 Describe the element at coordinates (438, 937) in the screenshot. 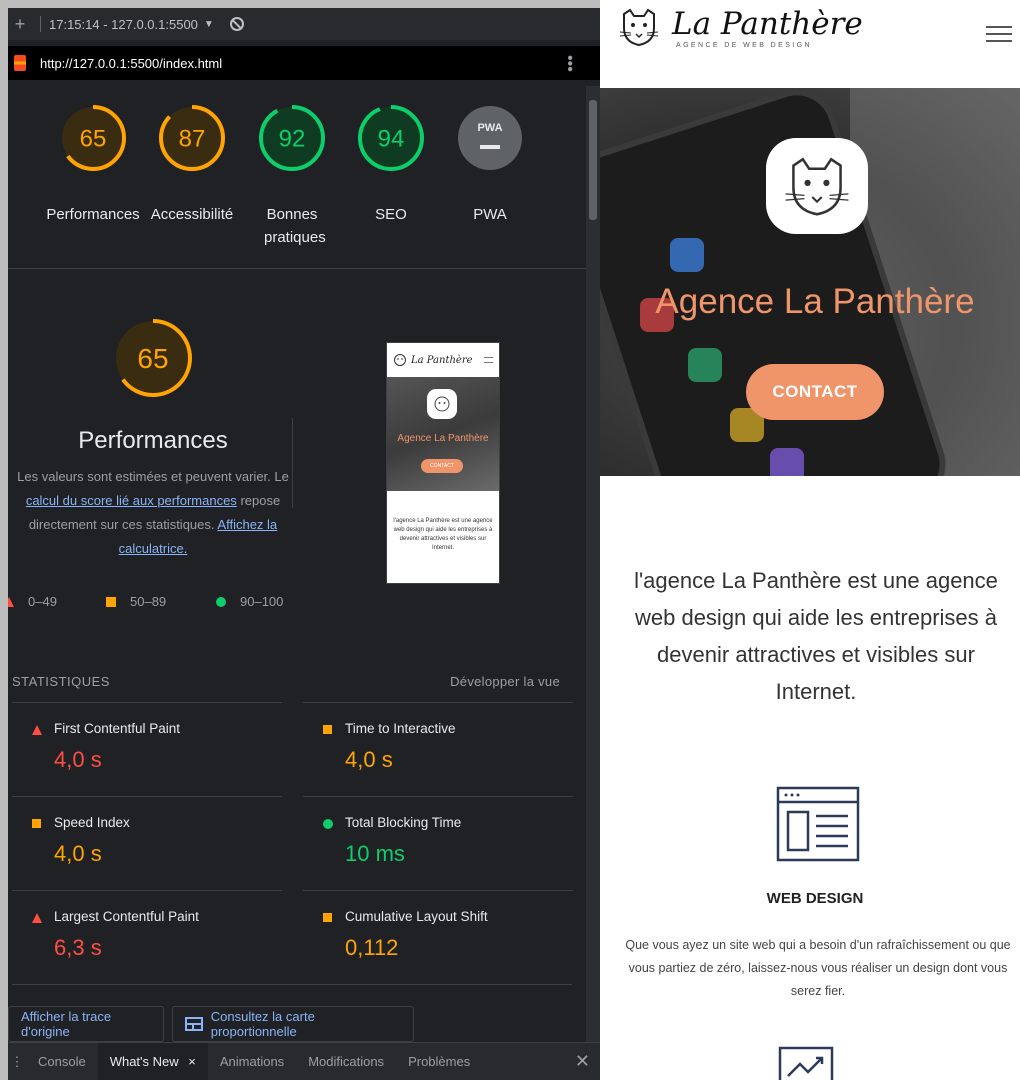

I see `metric-cumulative-layout-shift: Cumulative Layout Shift 0,112` at that location.